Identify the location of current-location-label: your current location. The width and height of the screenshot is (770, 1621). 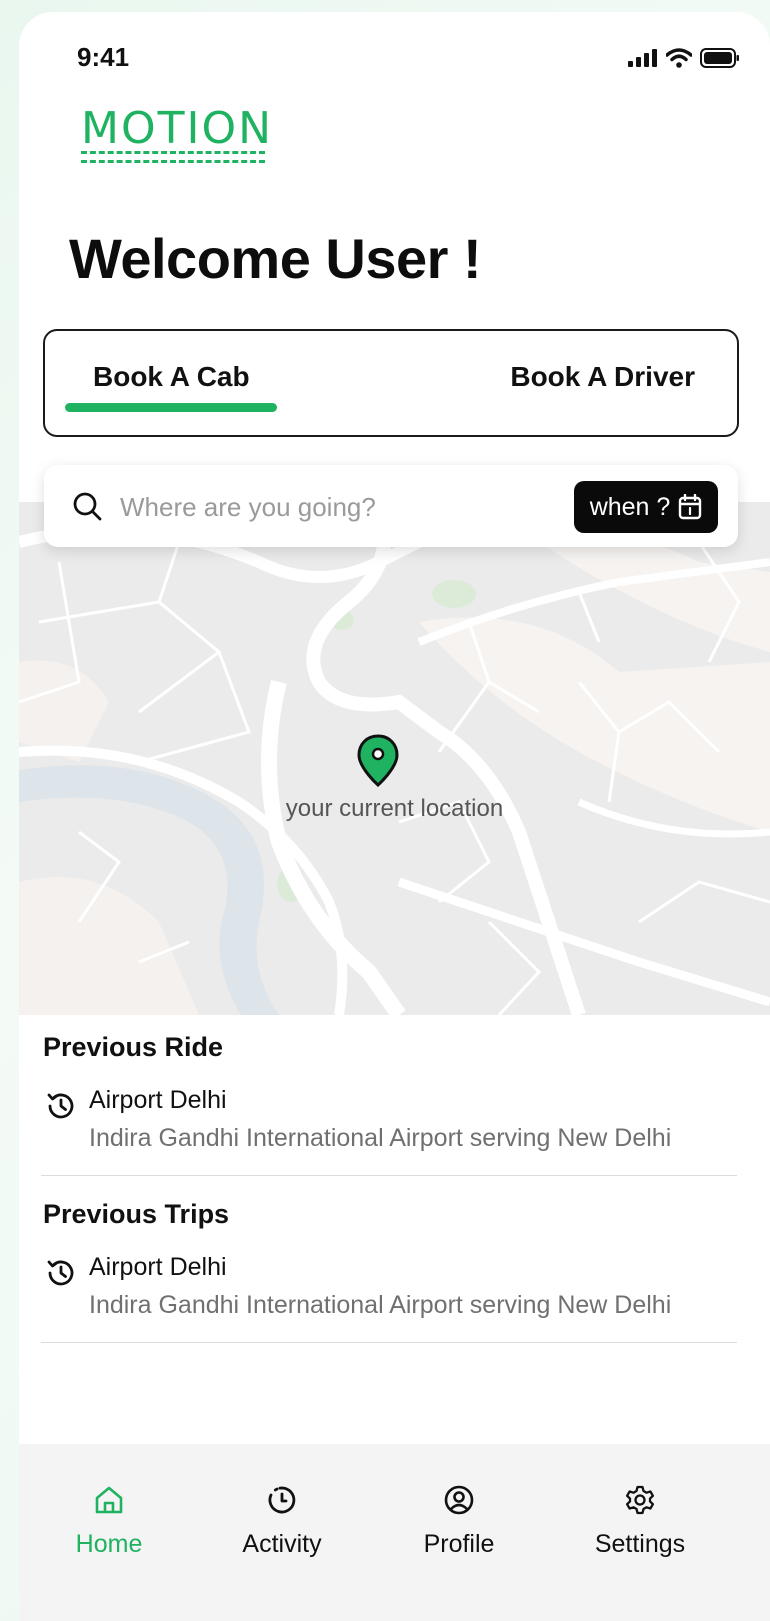
(394, 808).